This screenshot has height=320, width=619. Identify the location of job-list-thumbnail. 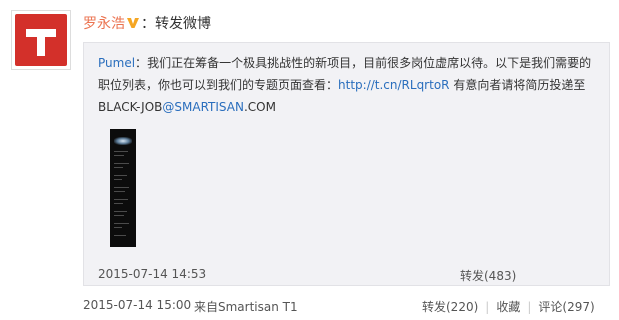
(123, 188).